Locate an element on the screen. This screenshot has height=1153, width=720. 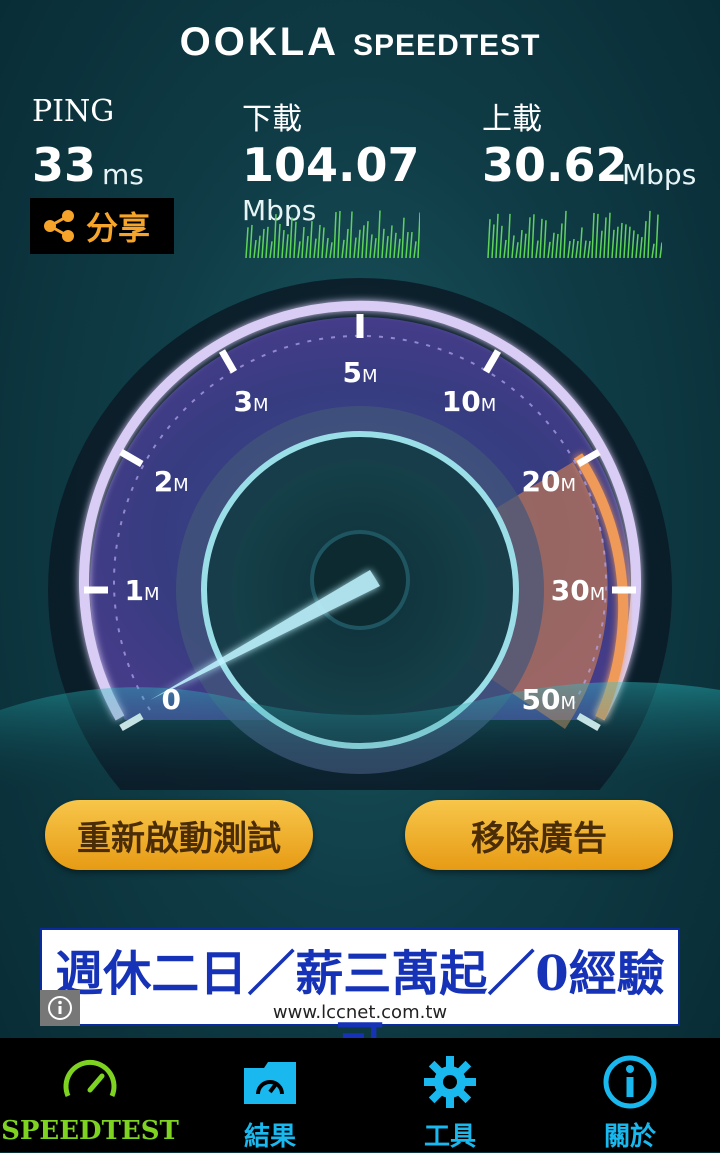
download-label: 下載 is located at coordinates (272, 119).